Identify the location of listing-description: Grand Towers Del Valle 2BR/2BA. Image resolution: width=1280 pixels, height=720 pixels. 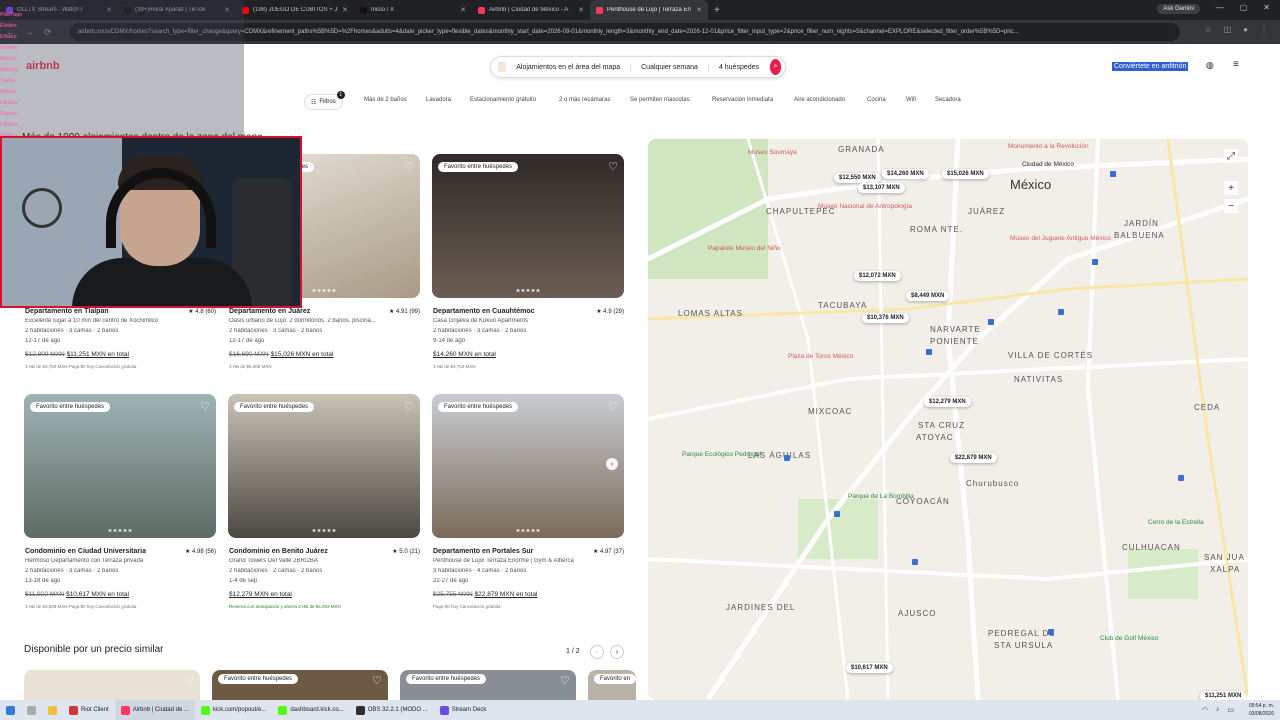
(273, 561).